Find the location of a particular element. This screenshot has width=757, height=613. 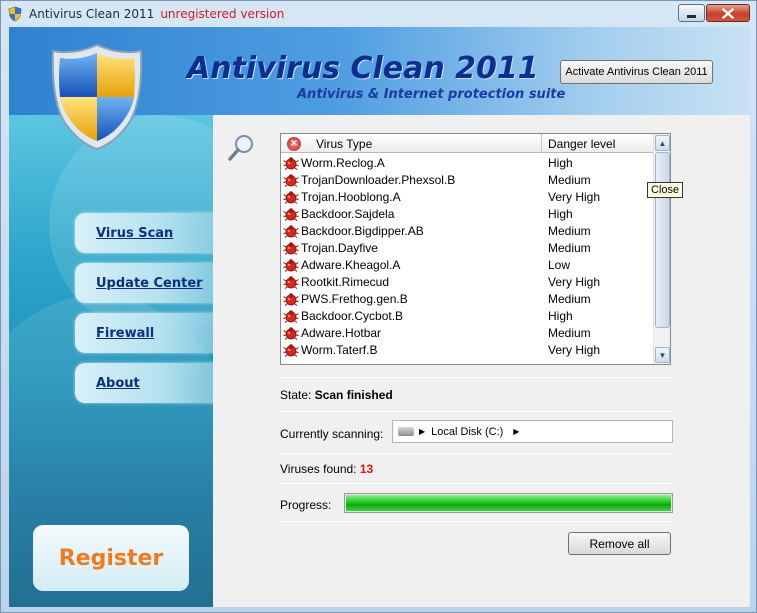

scanning-label: Currently scanning: is located at coordinates (332, 434).